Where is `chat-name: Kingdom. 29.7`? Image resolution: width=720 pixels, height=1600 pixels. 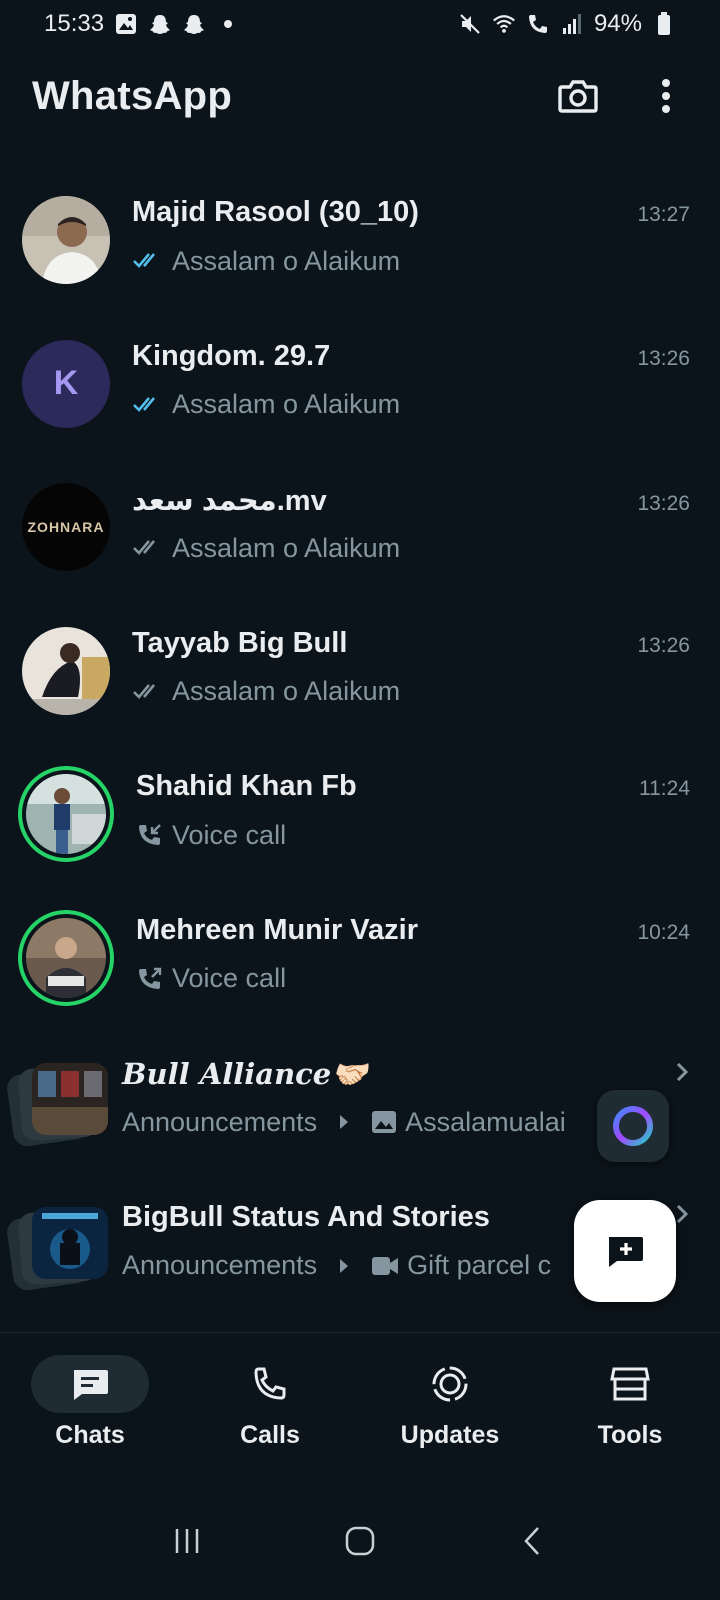 chat-name: Kingdom. 29.7 is located at coordinates (231, 355).